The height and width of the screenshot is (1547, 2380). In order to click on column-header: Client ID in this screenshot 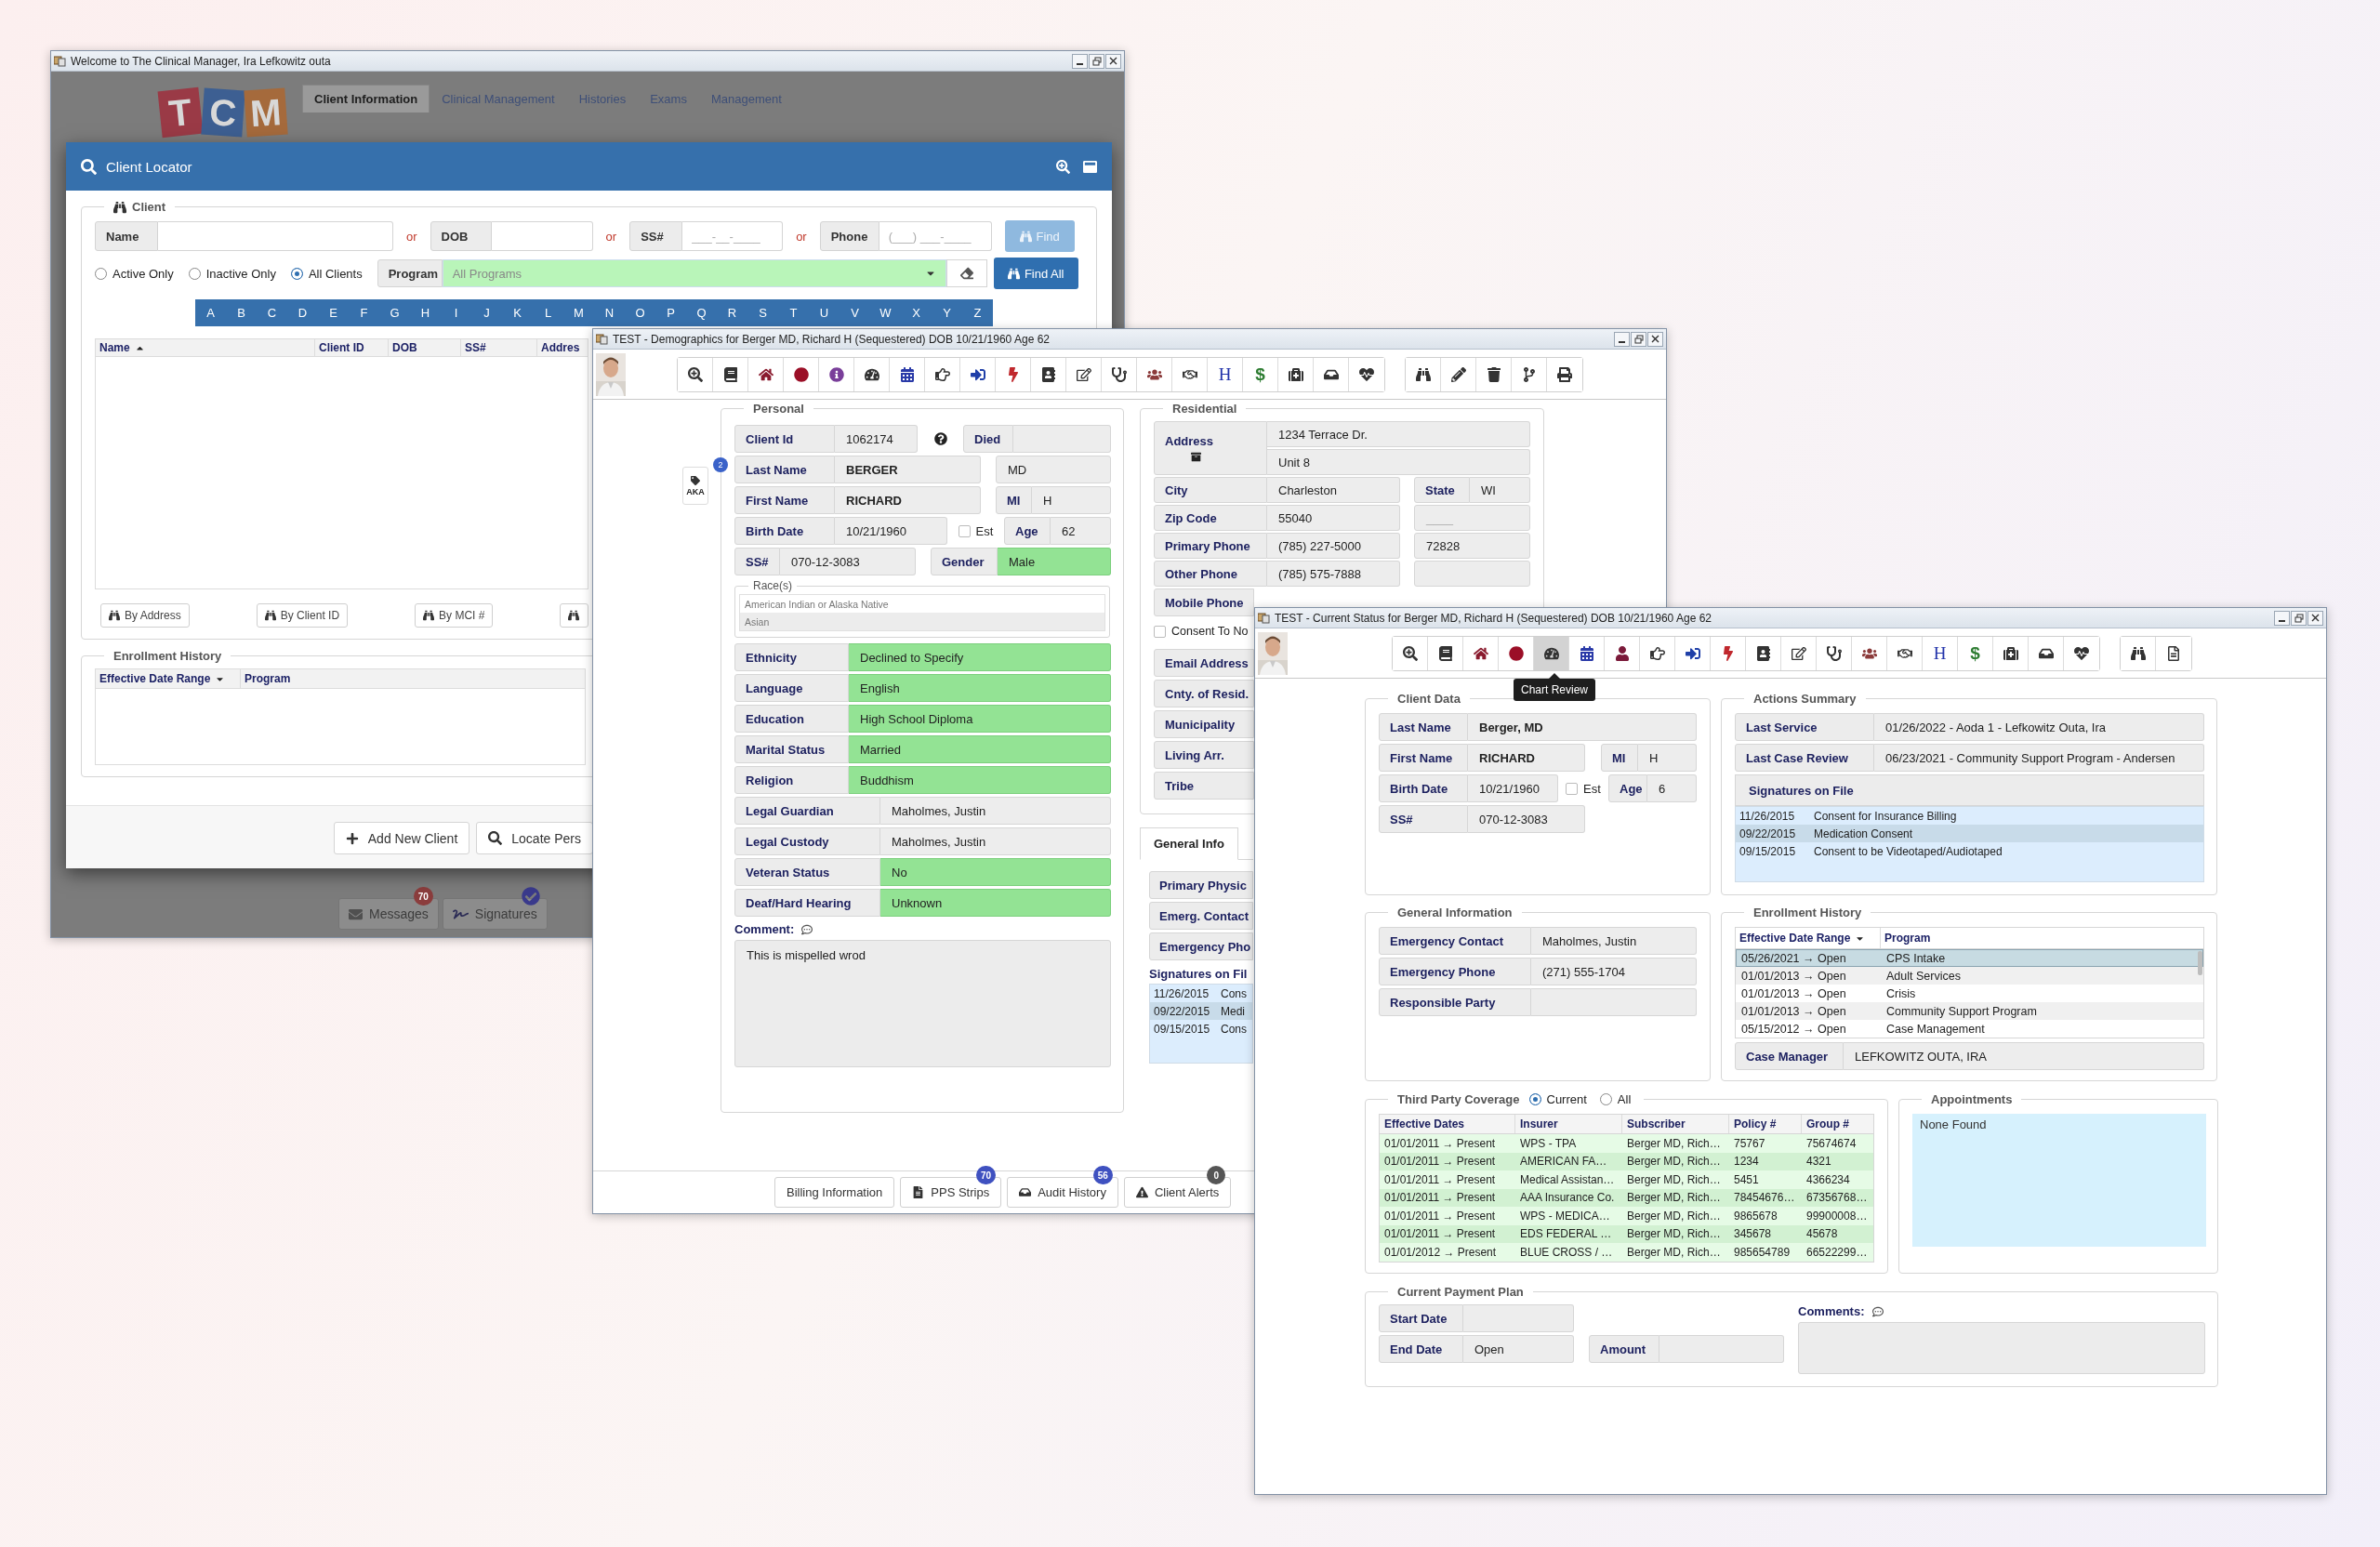, I will do `click(352, 347)`.